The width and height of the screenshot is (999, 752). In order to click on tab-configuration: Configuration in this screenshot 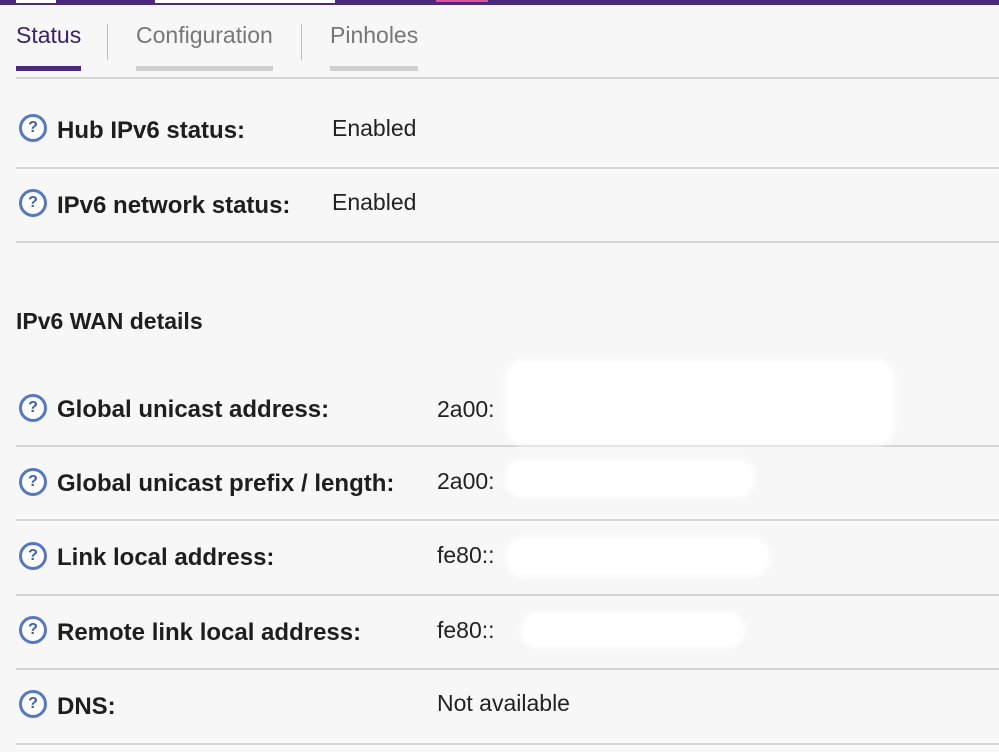, I will do `click(204, 46)`.